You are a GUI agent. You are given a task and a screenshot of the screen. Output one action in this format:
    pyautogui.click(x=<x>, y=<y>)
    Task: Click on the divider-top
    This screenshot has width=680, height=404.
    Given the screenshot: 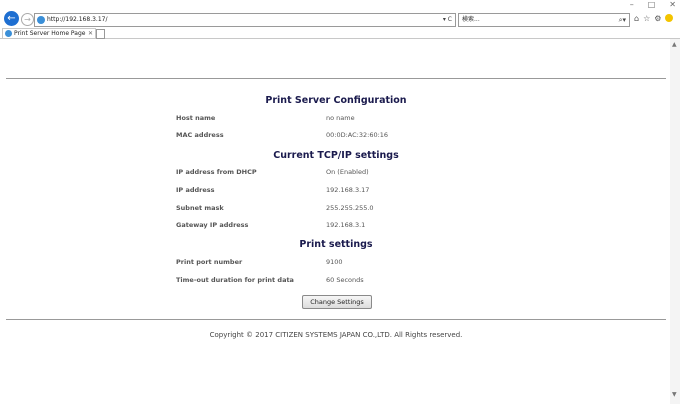 What is the action you would take?
    pyautogui.click(x=336, y=78)
    